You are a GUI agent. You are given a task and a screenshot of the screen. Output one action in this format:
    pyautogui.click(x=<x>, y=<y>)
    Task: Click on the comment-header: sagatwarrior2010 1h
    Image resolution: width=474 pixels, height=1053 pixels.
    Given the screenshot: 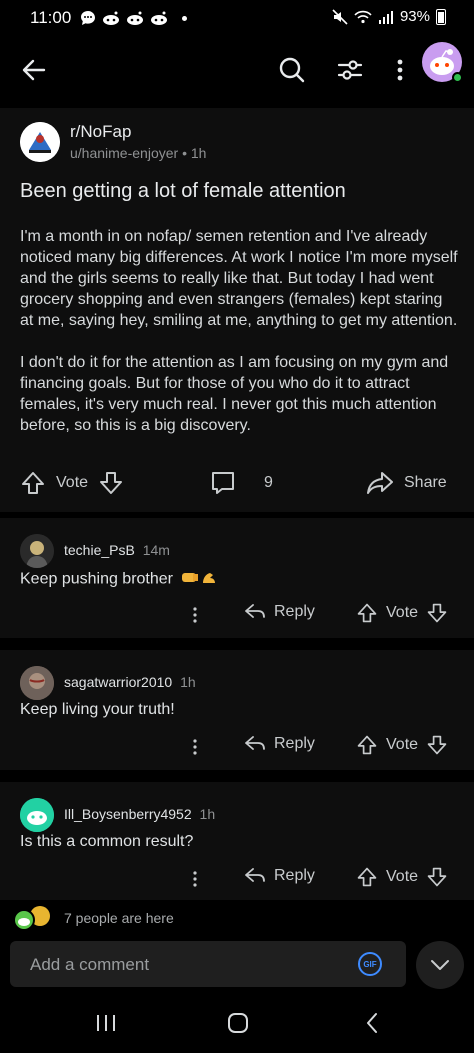 What is the action you would take?
    pyautogui.click(x=130, y=682)
    